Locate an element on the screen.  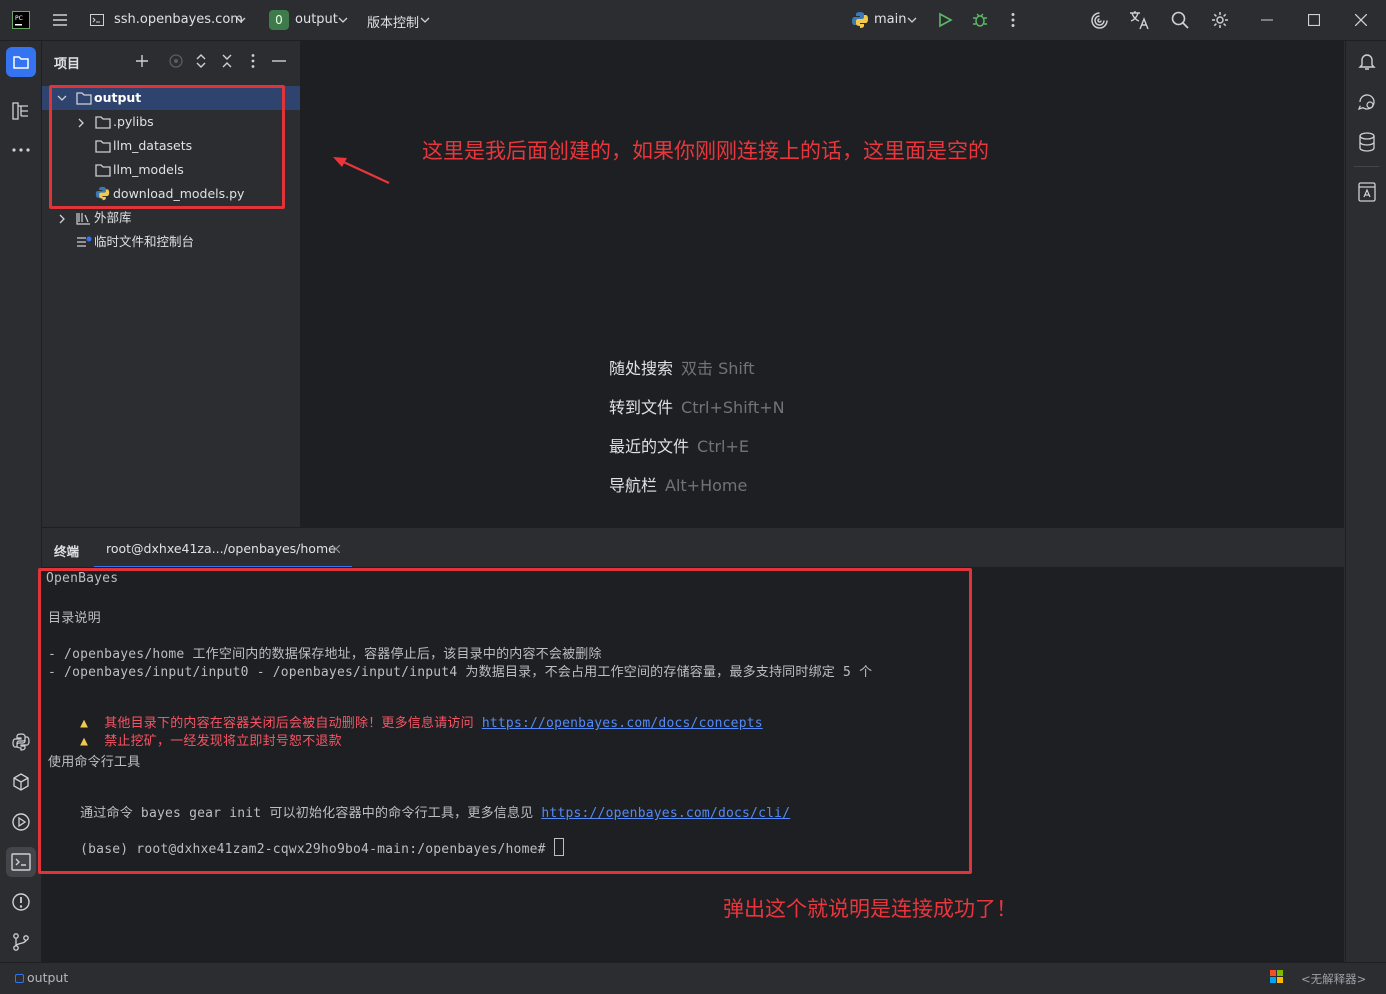
vcs-menu: 版本控制 is located at coordinates (393, 21).